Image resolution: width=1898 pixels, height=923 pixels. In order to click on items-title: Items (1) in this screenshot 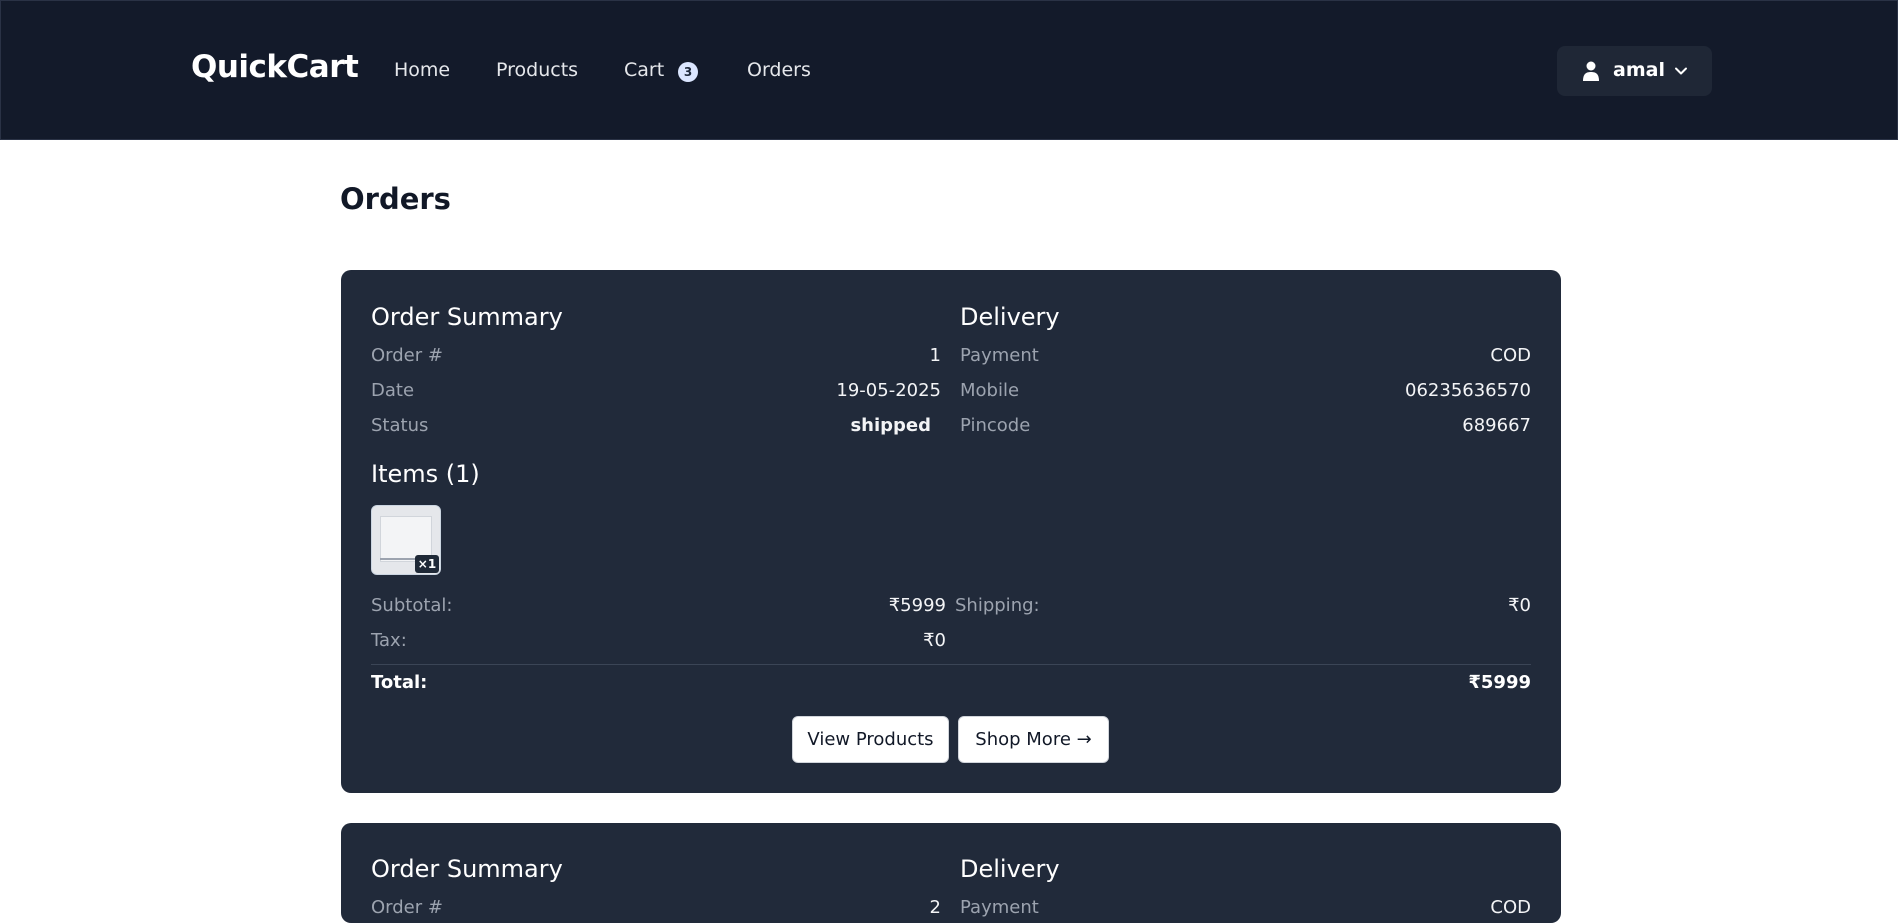, I will do `click(425, 474)`.